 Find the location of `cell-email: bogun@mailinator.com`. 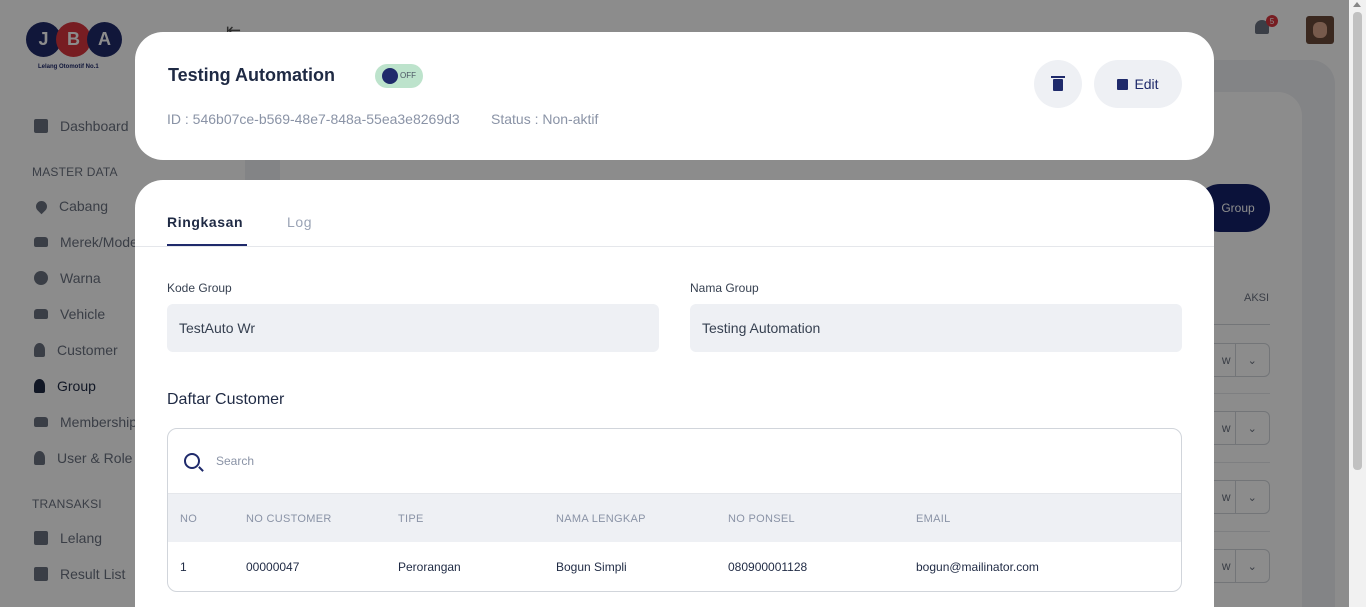

cell-email: bogun@mailinator.com is located at coordinates (977, 567).